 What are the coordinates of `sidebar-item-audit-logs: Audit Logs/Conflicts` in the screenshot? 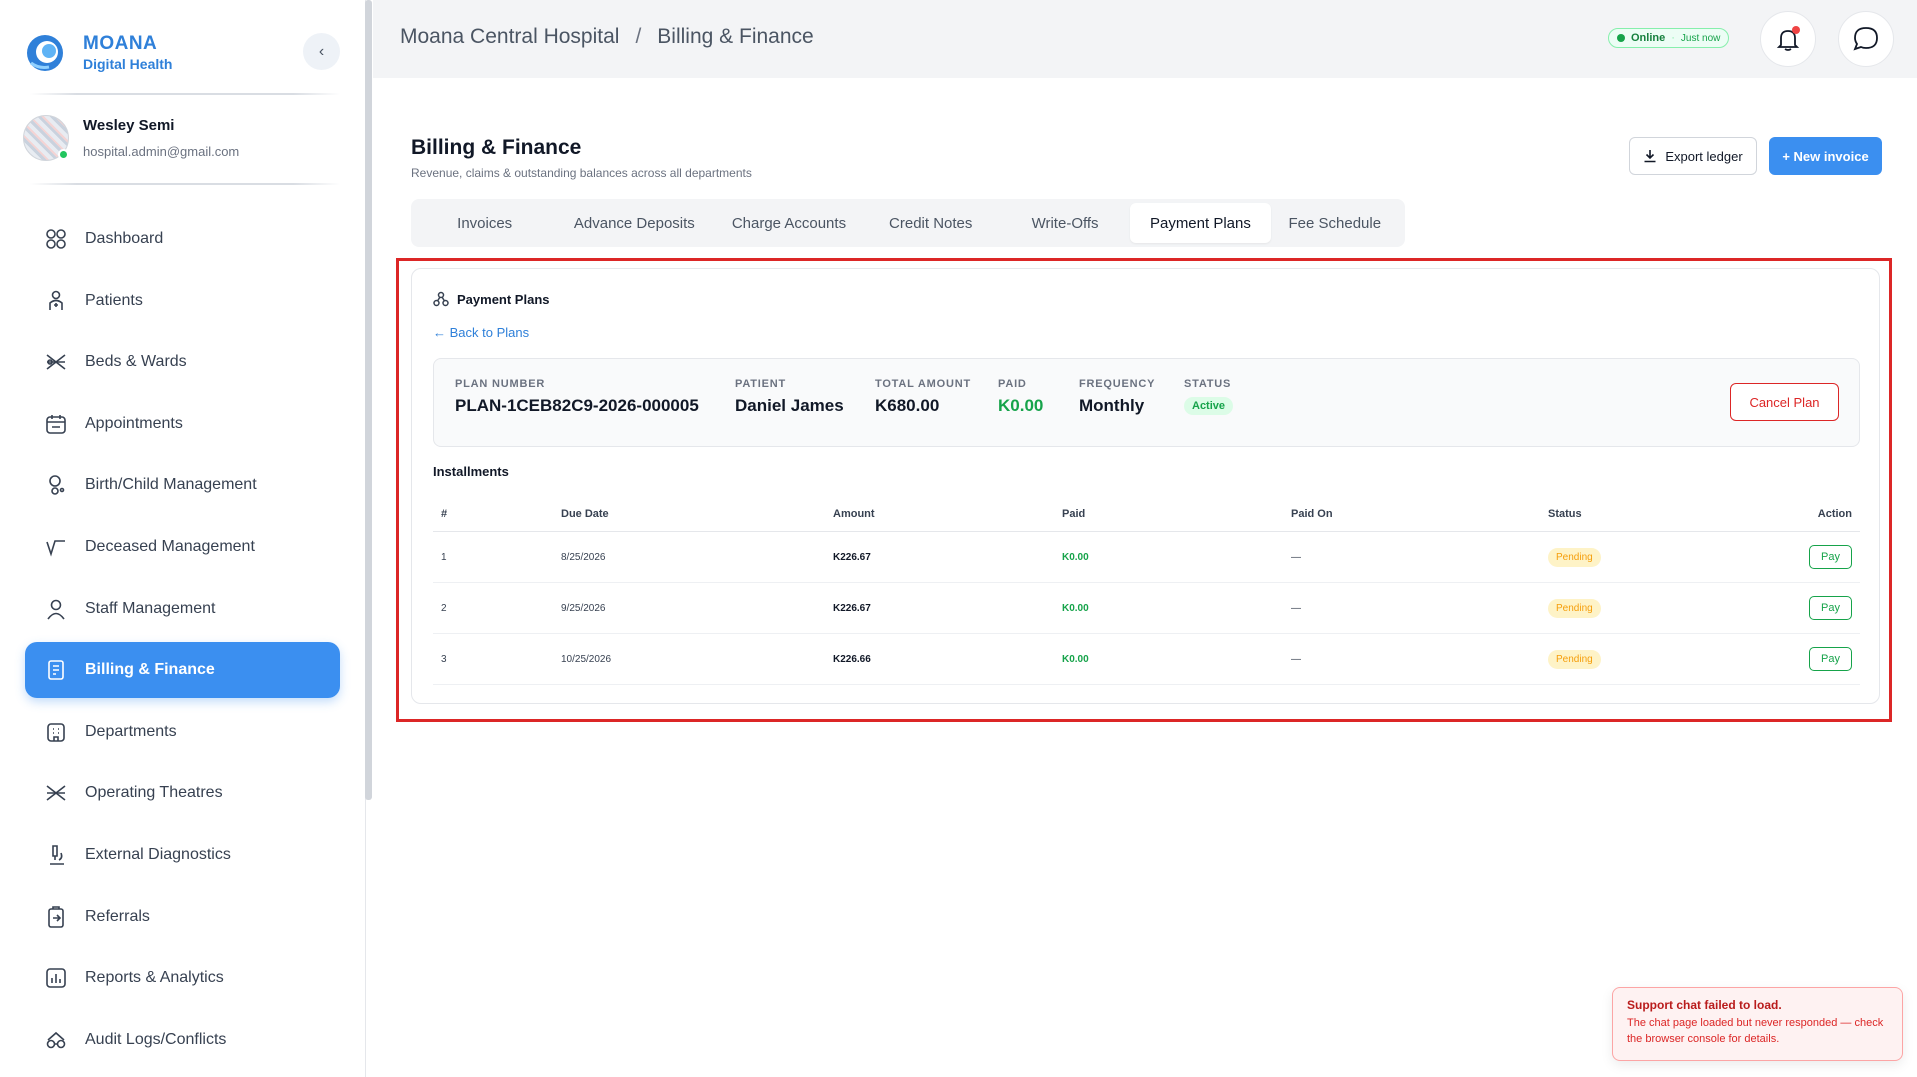 It's located at (182, 1040).